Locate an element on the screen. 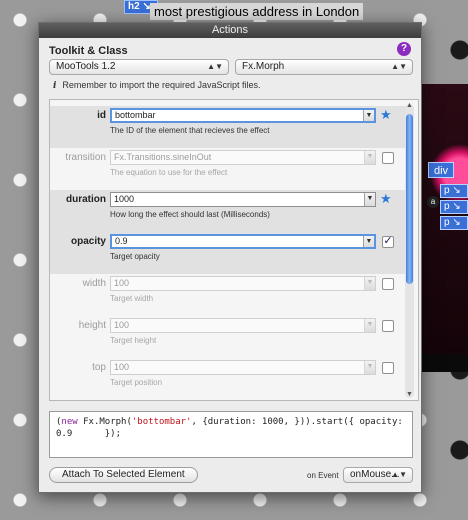 This screenshot has height=520, width=468. param-row-top: top 100 ▼ Target position is located at coordinates (228, 379).